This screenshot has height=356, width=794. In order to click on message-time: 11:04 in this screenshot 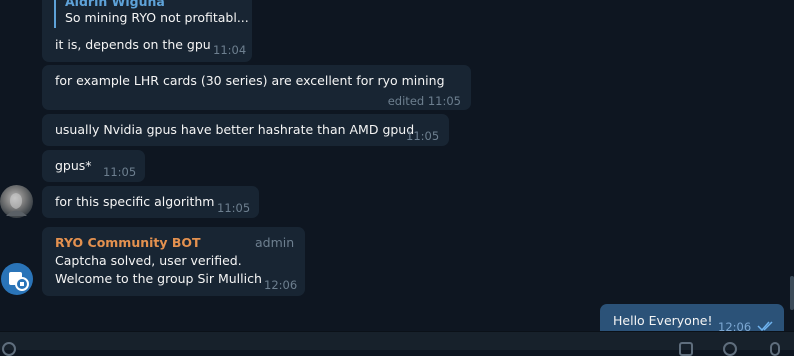, I will do `click(230, 50)`.